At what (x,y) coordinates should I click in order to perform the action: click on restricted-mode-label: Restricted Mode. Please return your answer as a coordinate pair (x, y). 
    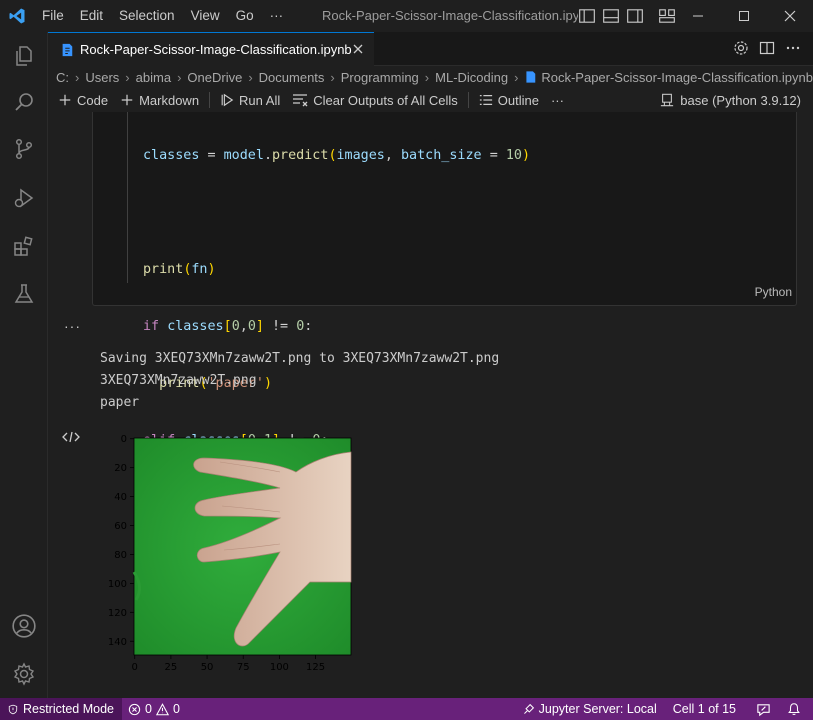
    Looking at the image, I should click on (68, 709).